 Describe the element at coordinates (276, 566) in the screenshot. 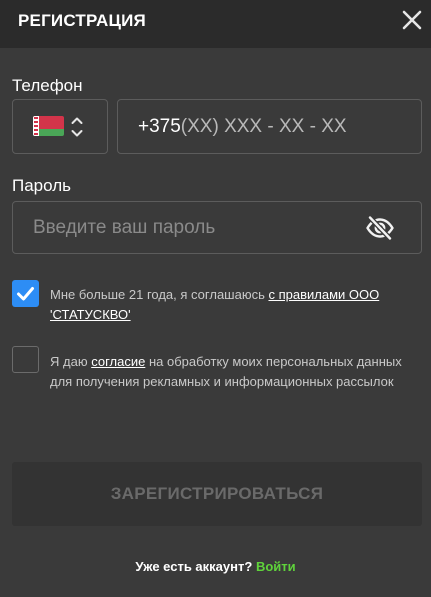

I see `login-link: Войти` at that location.